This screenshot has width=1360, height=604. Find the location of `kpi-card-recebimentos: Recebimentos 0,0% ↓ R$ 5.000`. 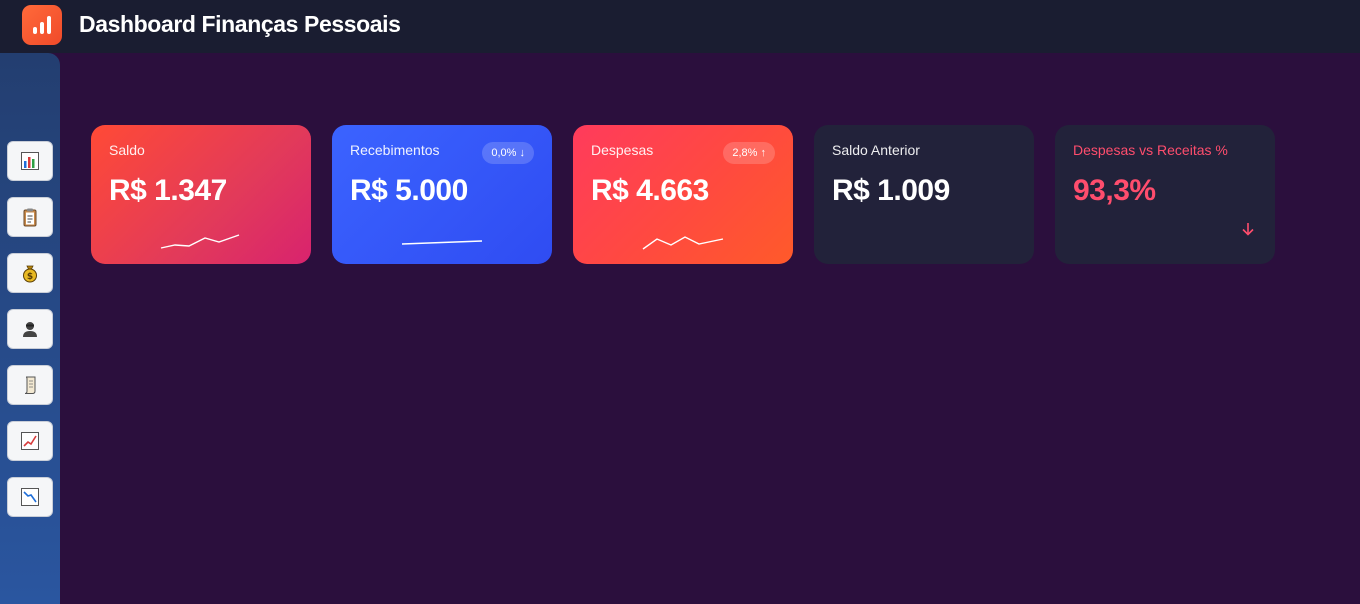

kpi-card-recebimentos: Recebimentos 0,0% ↓ R$ 5.000 is located at coordinates (442, 194).